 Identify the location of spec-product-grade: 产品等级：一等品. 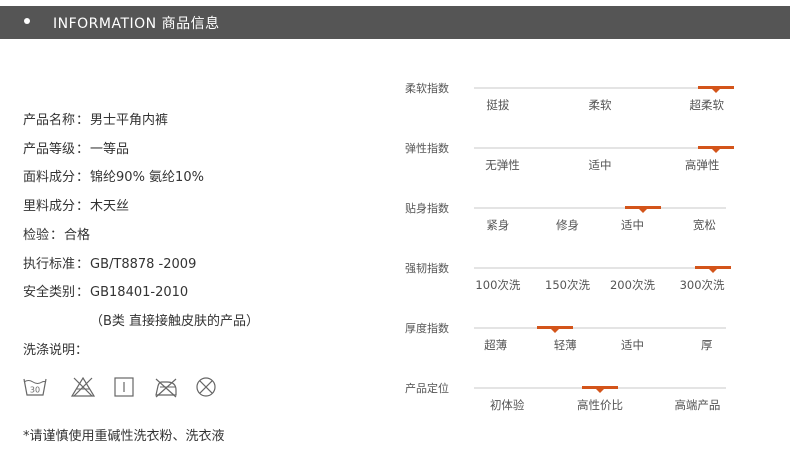
(76, 147).